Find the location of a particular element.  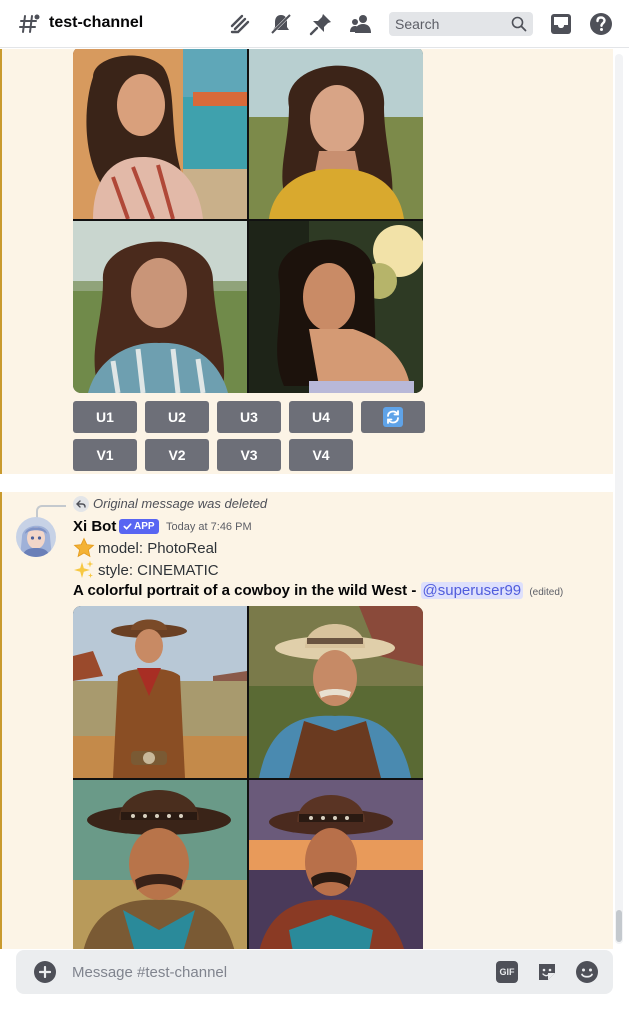

reroll-button is located at coordinates (393, 417).